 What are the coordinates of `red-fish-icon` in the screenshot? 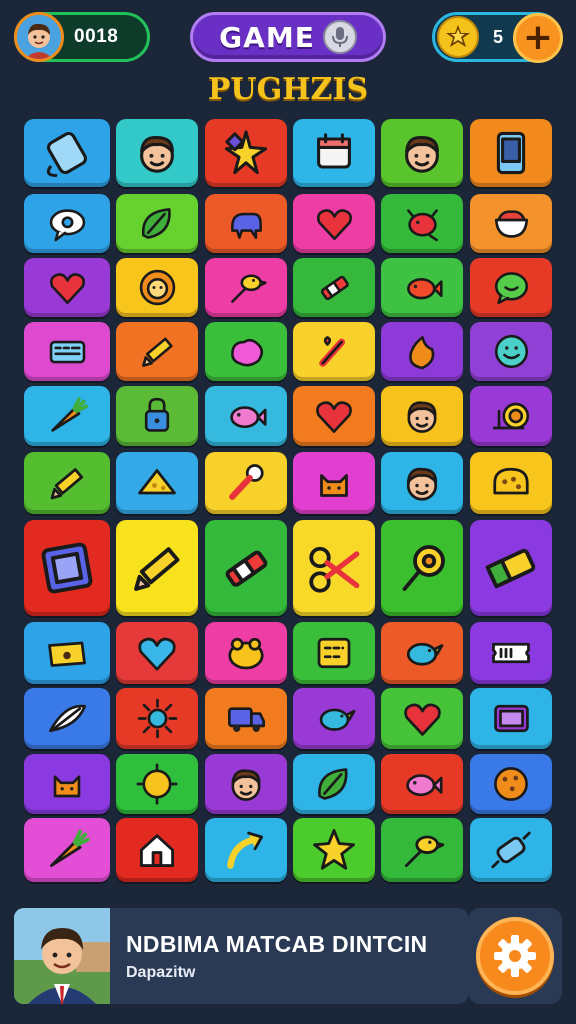 It's located at (424, 288).